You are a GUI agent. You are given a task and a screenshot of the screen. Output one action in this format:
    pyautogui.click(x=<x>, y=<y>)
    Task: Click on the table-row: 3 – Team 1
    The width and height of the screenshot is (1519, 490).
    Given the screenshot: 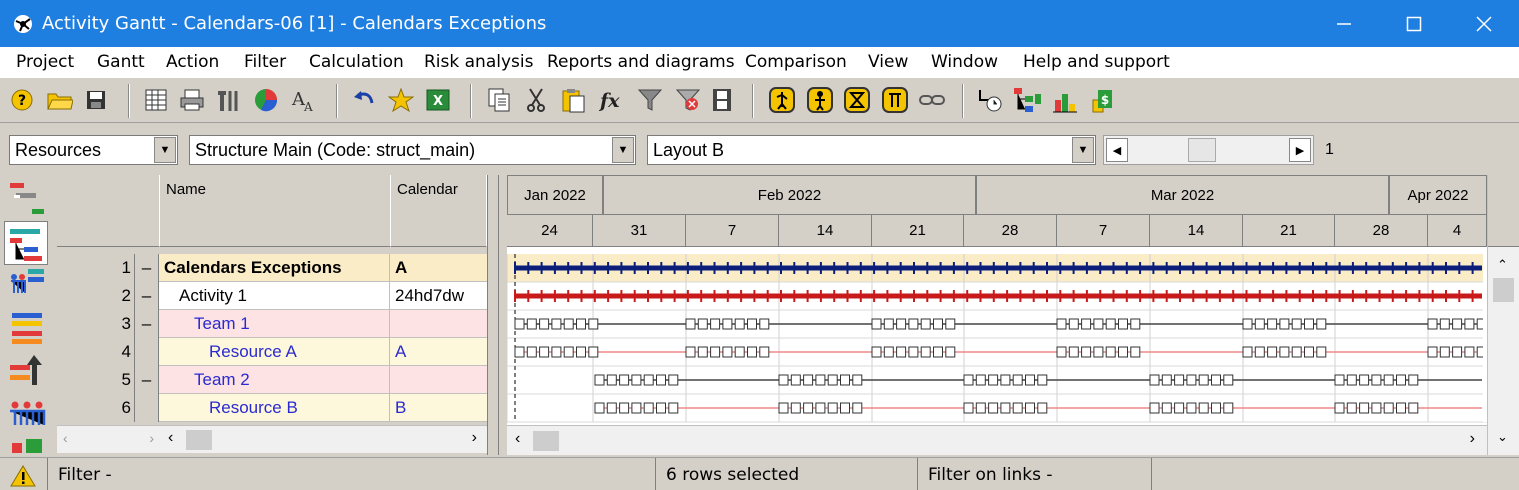 What is the action you would take?
    pyautogui.click(x=272, y=324)
    